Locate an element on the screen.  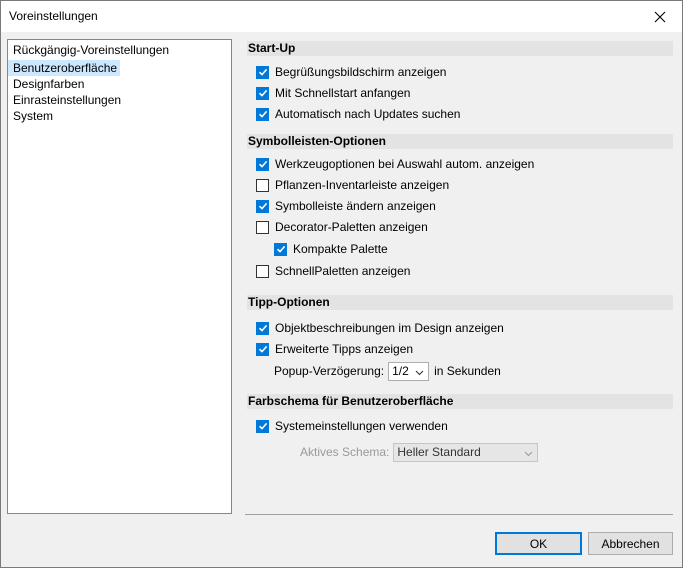
popup-delay-suffix: in Sekunden is located at coordinates (467, 371).